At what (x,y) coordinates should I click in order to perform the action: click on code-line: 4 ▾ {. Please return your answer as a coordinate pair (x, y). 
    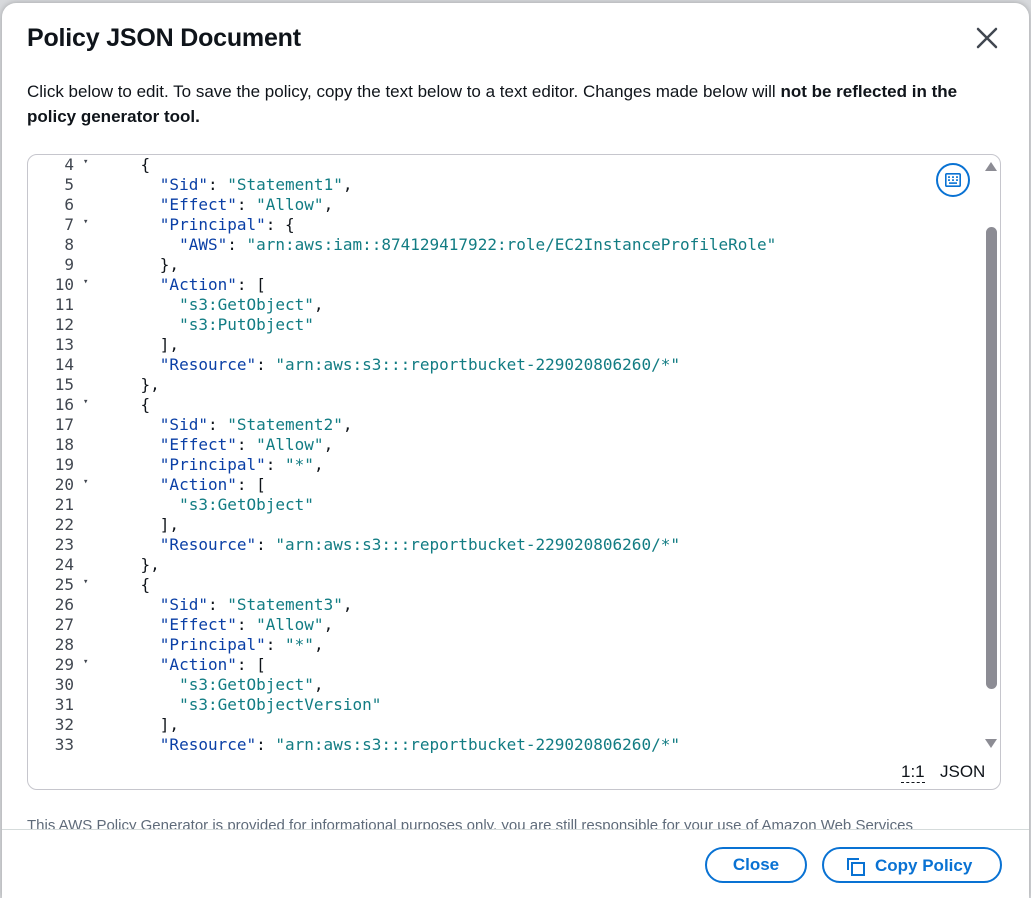
    Looking at the image, I should click on (503, 165).